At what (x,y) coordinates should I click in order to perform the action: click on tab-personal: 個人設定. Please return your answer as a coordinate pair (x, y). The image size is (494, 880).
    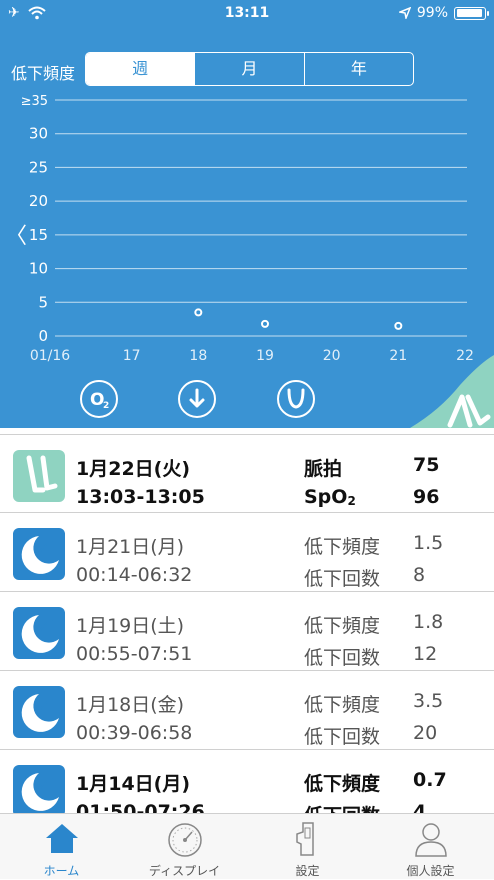
    Looking at the image, I should click on (430, 847).